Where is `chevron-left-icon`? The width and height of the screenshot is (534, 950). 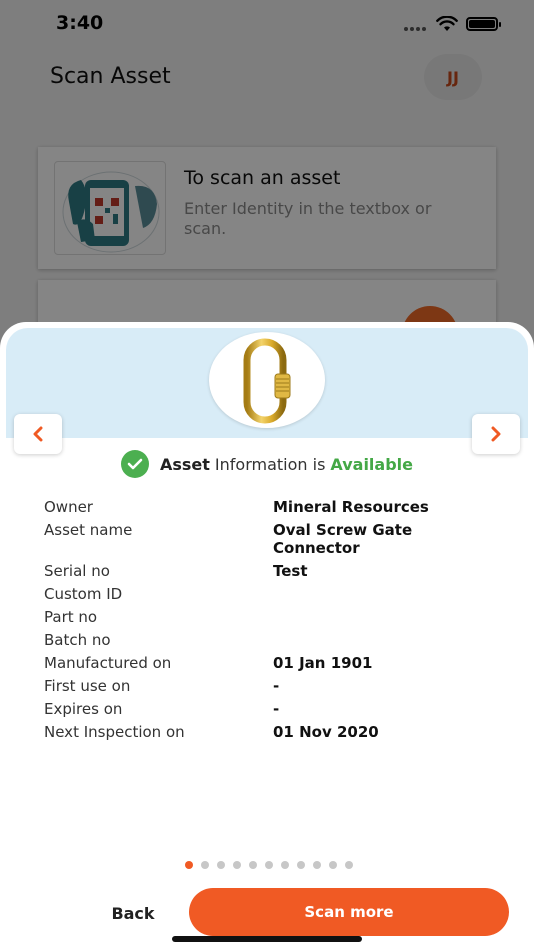 chevron-left-icon is located at coordinates (38, 434).